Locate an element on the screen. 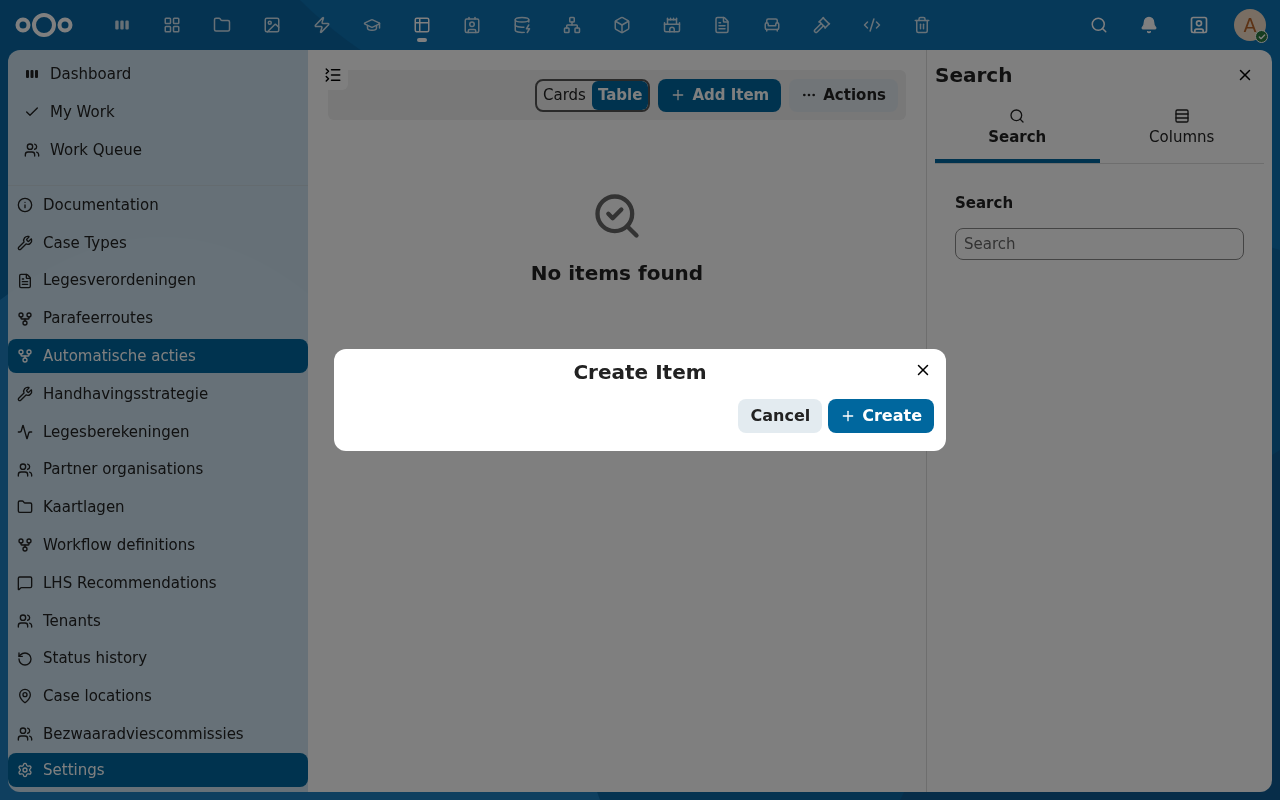  active-indicator is located at coordinates (422, 40).